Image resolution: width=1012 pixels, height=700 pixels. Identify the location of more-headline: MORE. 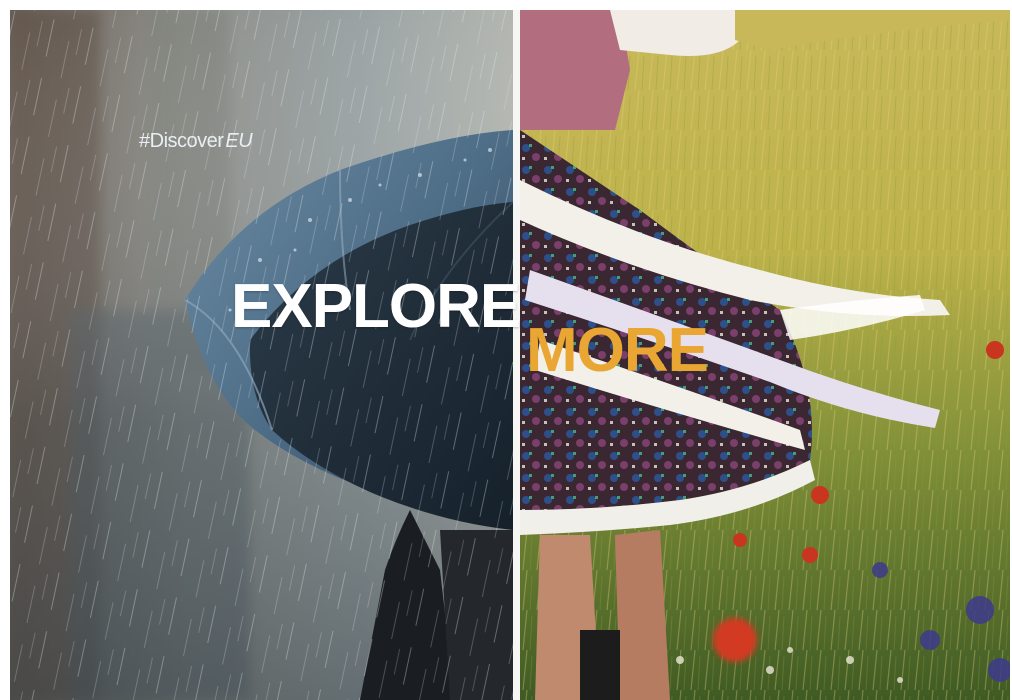
(617, 350).